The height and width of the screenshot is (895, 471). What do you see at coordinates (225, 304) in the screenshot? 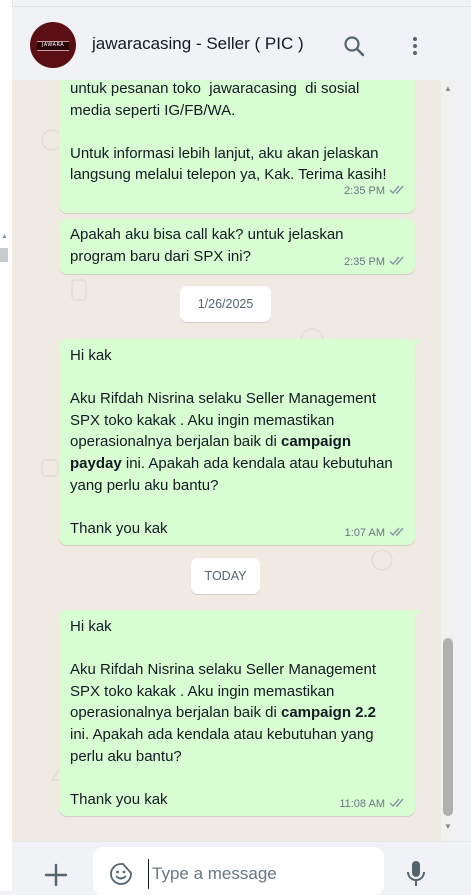
I see `date-chip: 1/26/2025` at bounding box center [225, 304].